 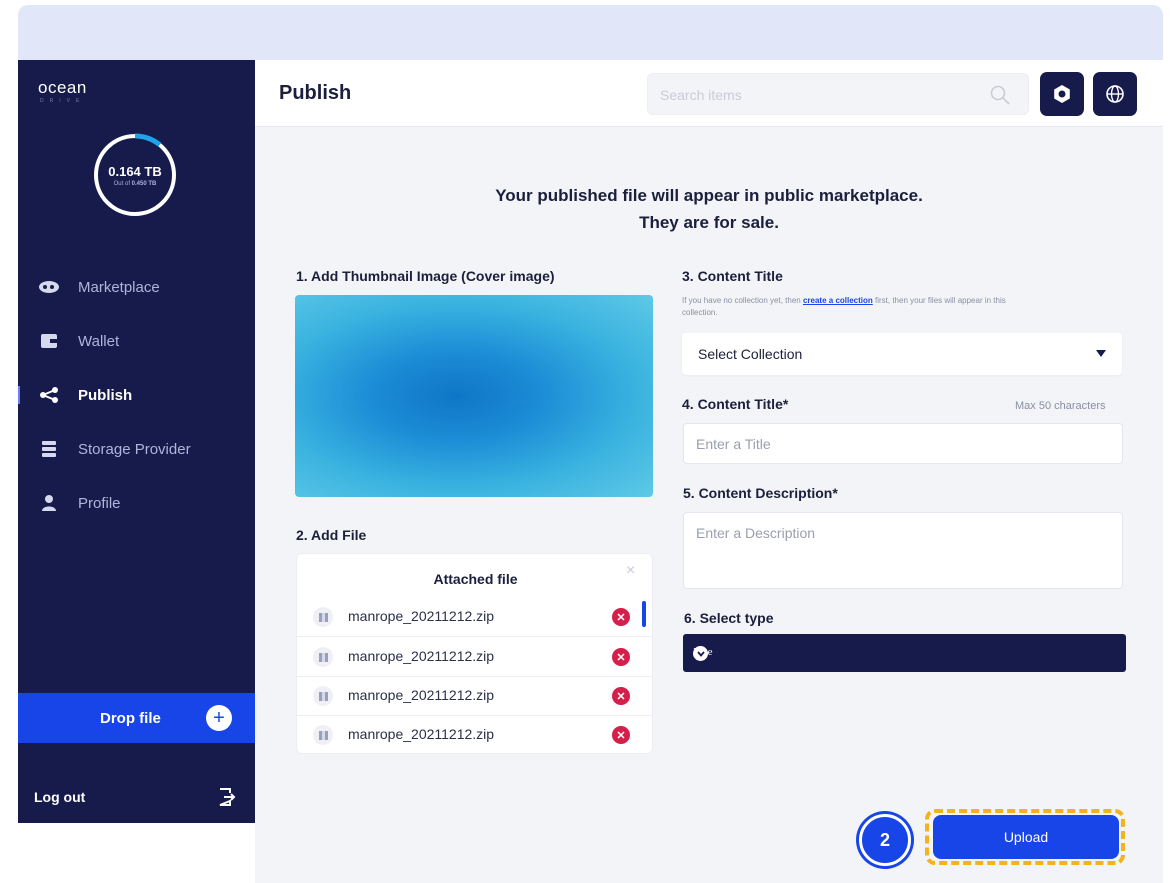 I want to click on drop-file-label: Drop file, so click(x=130, y=718).